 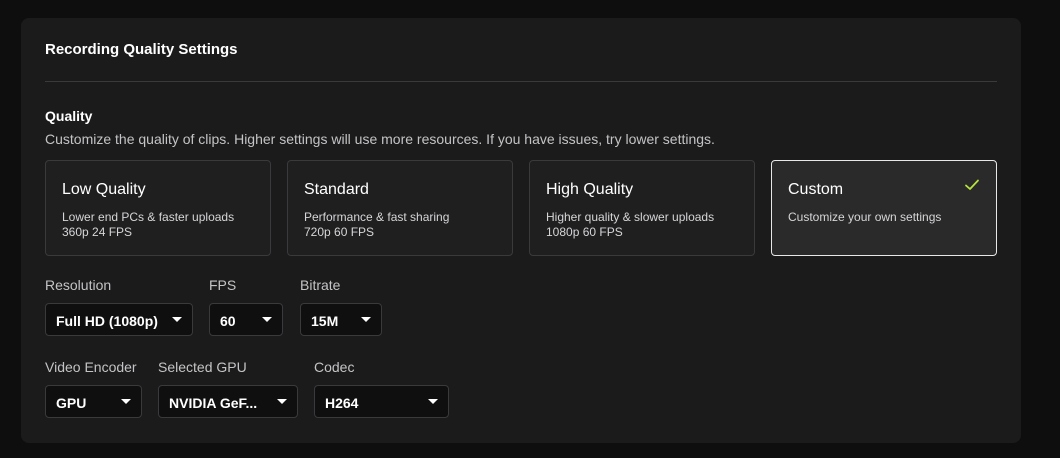 I want to click on video-encoder-select: GPU, so click(x=93, y=401).